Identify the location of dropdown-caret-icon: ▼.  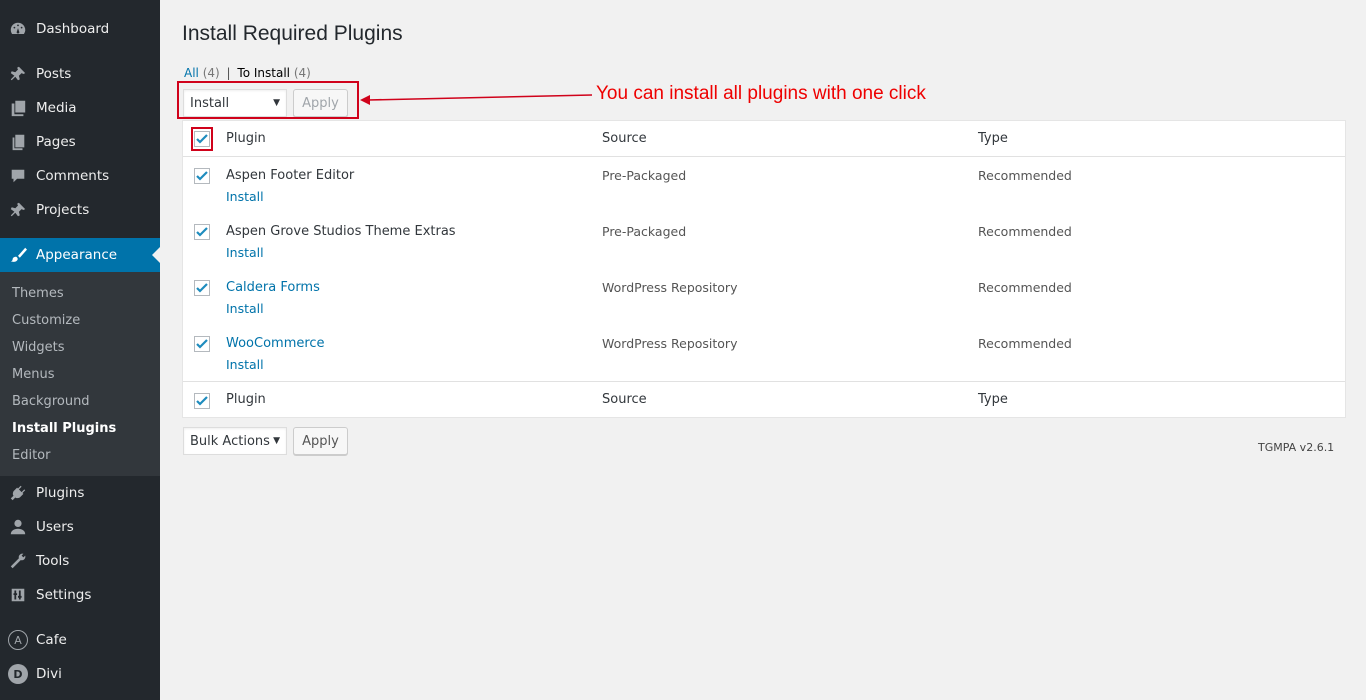
(276, 441).